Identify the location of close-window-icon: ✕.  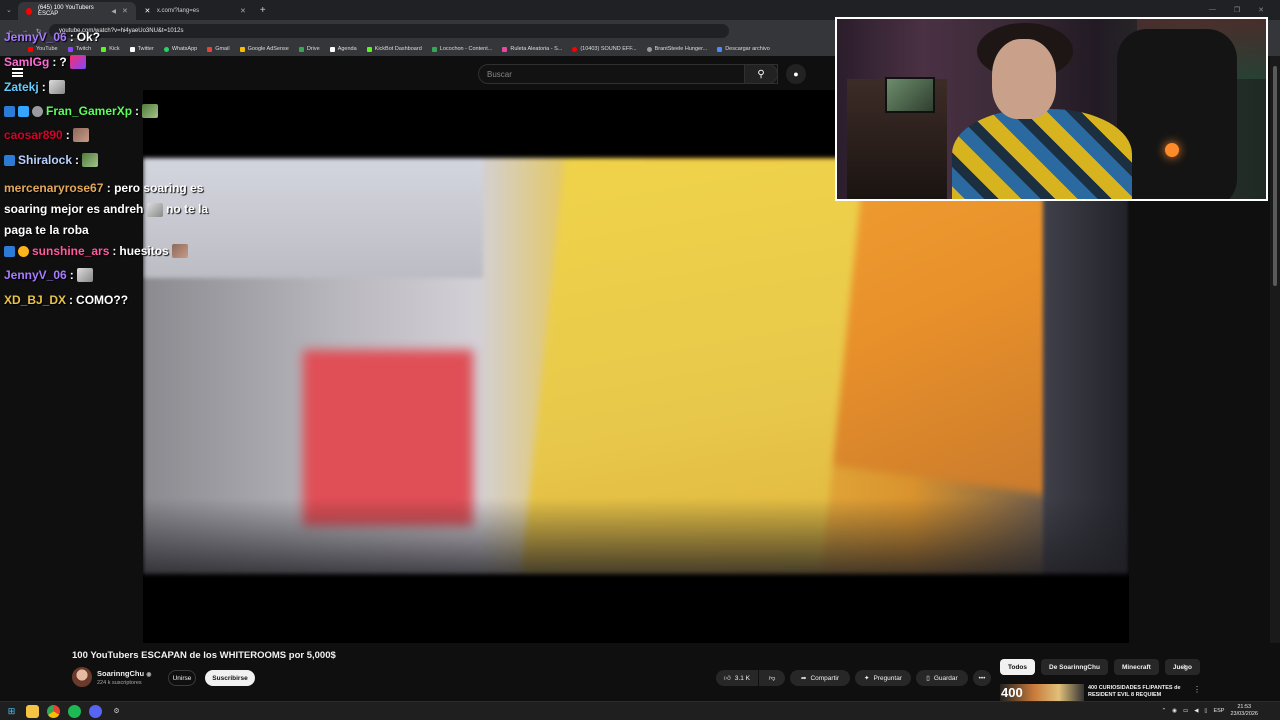
(1261, 10).